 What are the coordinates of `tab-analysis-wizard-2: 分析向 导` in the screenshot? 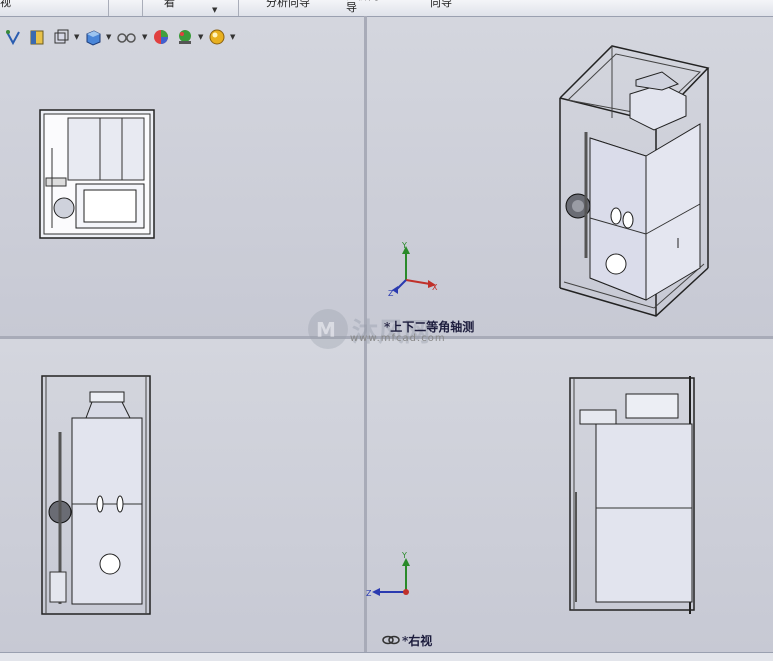 It's located at (362, 7).